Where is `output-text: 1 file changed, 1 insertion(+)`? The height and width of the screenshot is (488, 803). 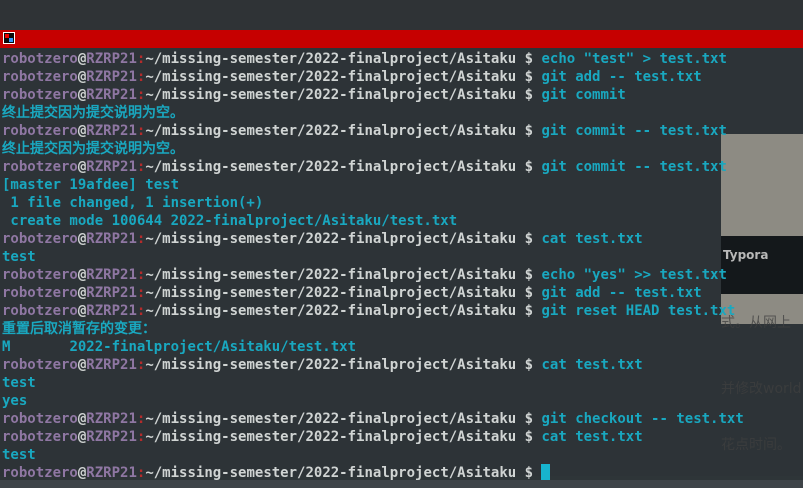 output-text: 1 file changed, 1 insertion(+) is located at coordinates (133, 203).